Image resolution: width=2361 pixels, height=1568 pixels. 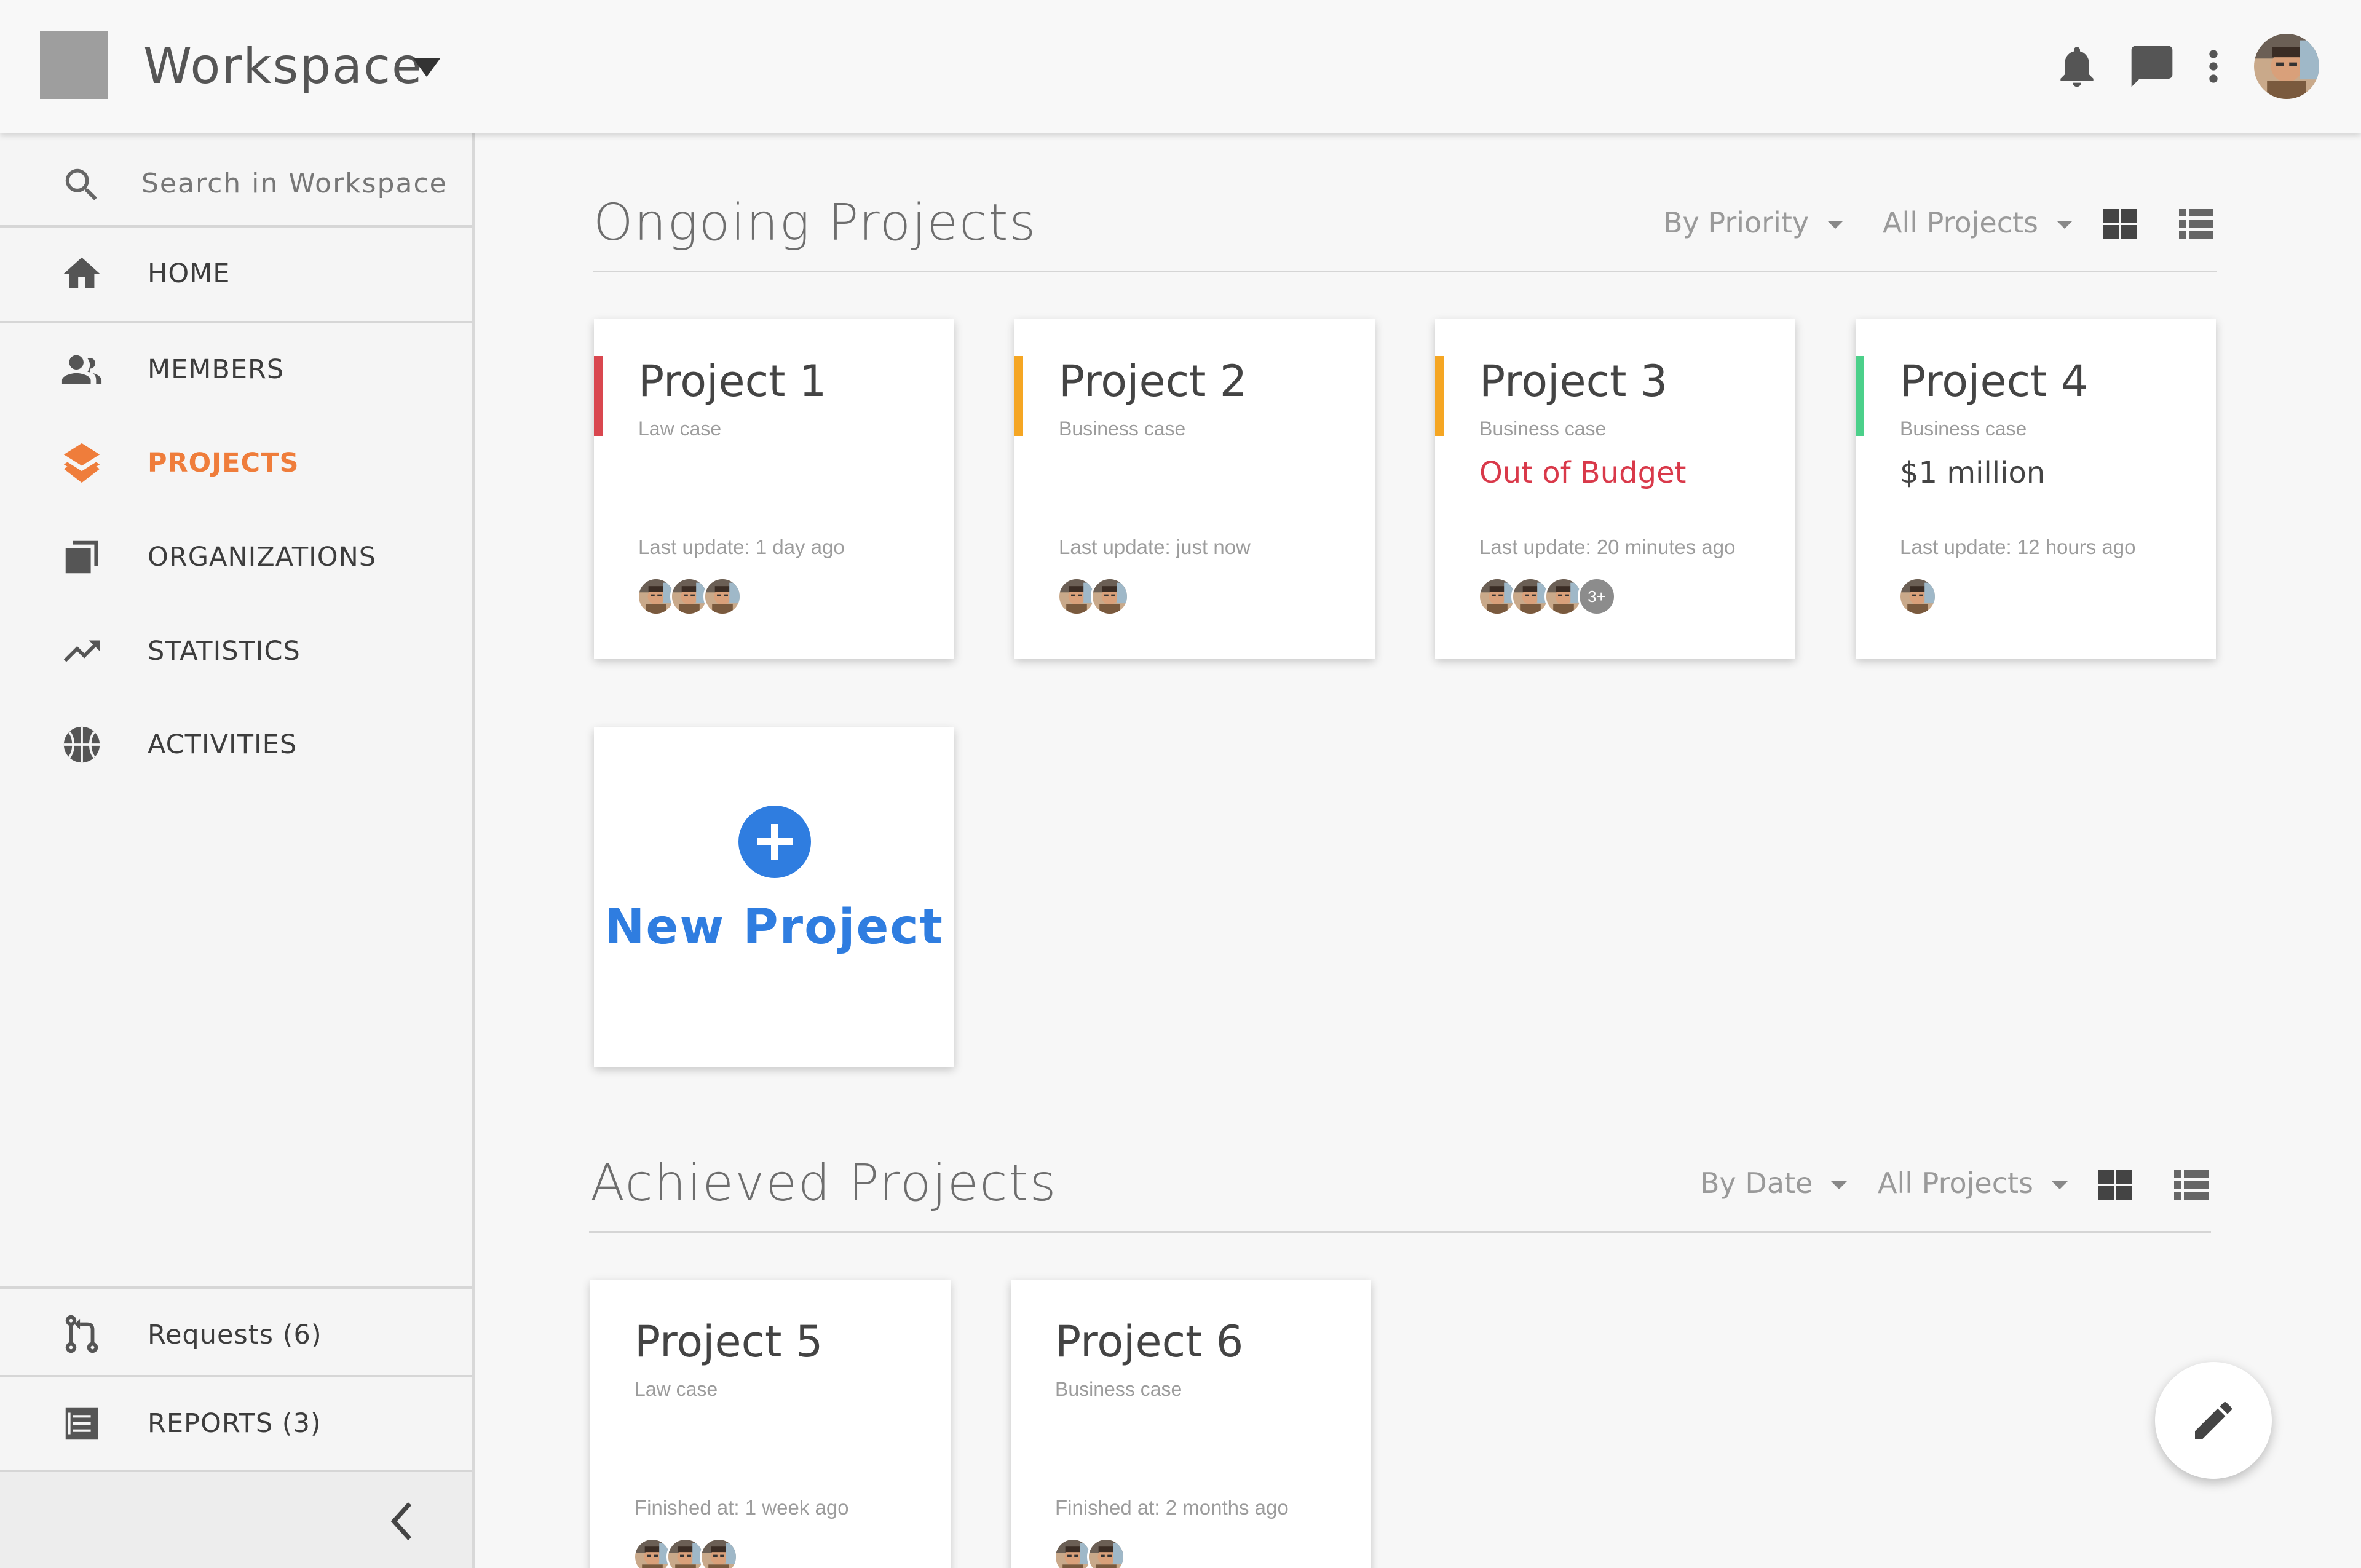 I want to click on sidebar-item-requests: Requests (6), so click(x=236, y=1335).